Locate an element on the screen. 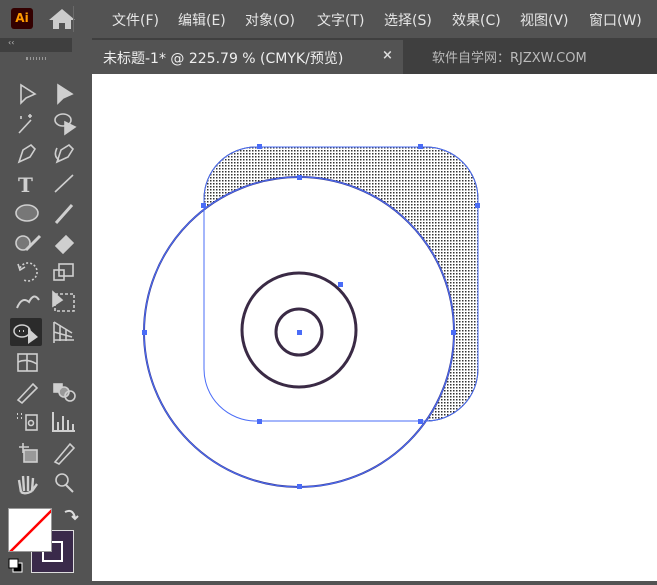 The height and width of the screenshot is (585, 657). zoom-tool-icon is located at coordinates (64, 483).